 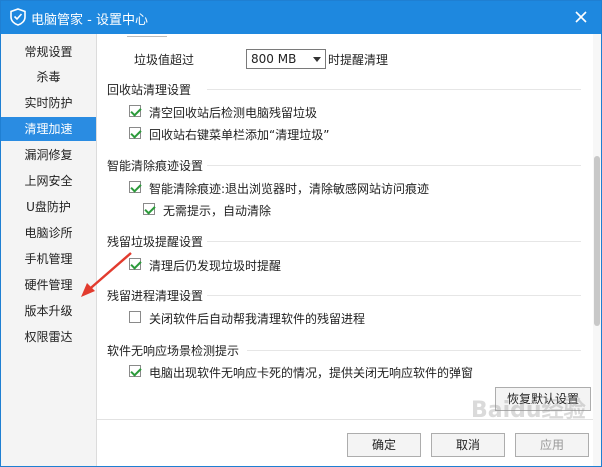 I want to click on apply-button: 应用, so click(x=552, y=445).